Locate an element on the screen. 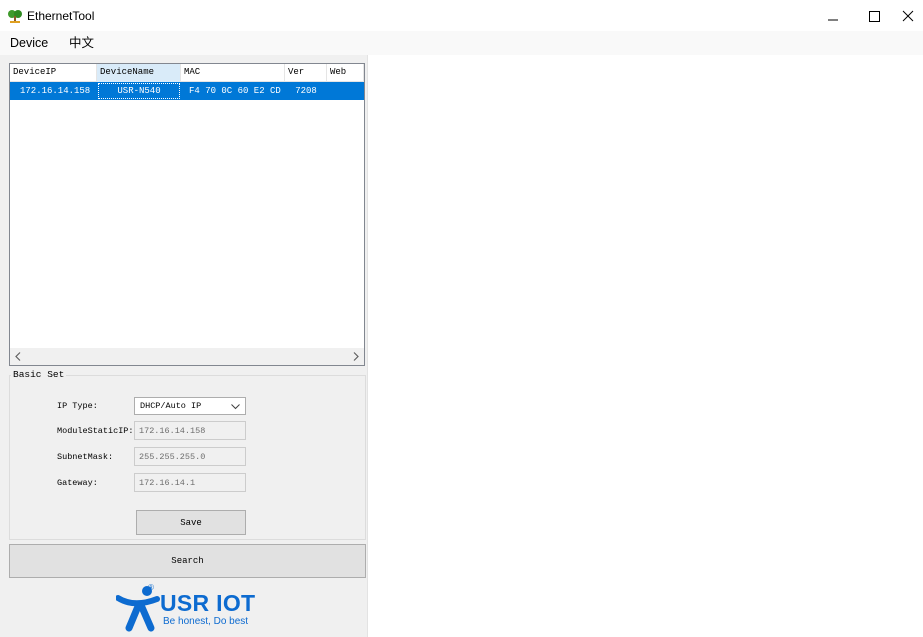 This screenshot has height=637, width=923. gateway-label: Gateway: is located at coordinates (77, 483).